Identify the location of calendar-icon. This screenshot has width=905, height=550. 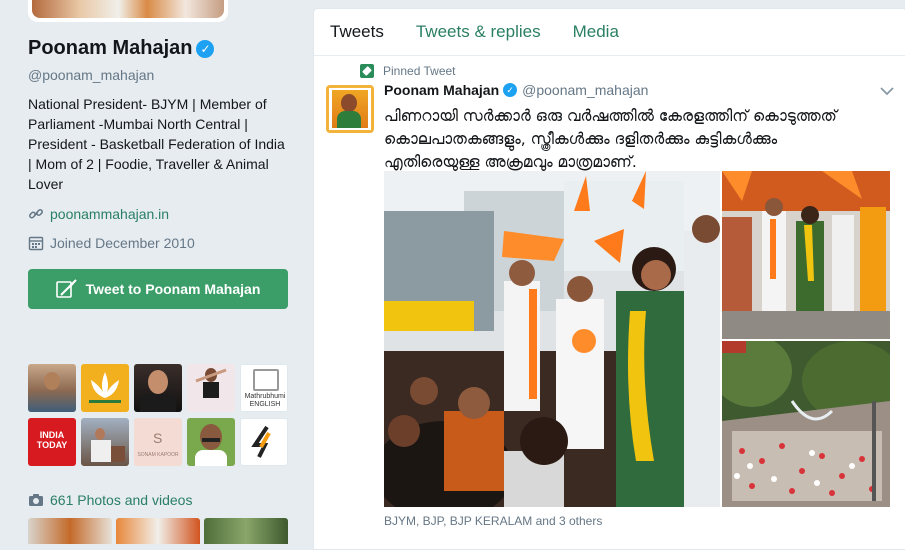
(36, 243).